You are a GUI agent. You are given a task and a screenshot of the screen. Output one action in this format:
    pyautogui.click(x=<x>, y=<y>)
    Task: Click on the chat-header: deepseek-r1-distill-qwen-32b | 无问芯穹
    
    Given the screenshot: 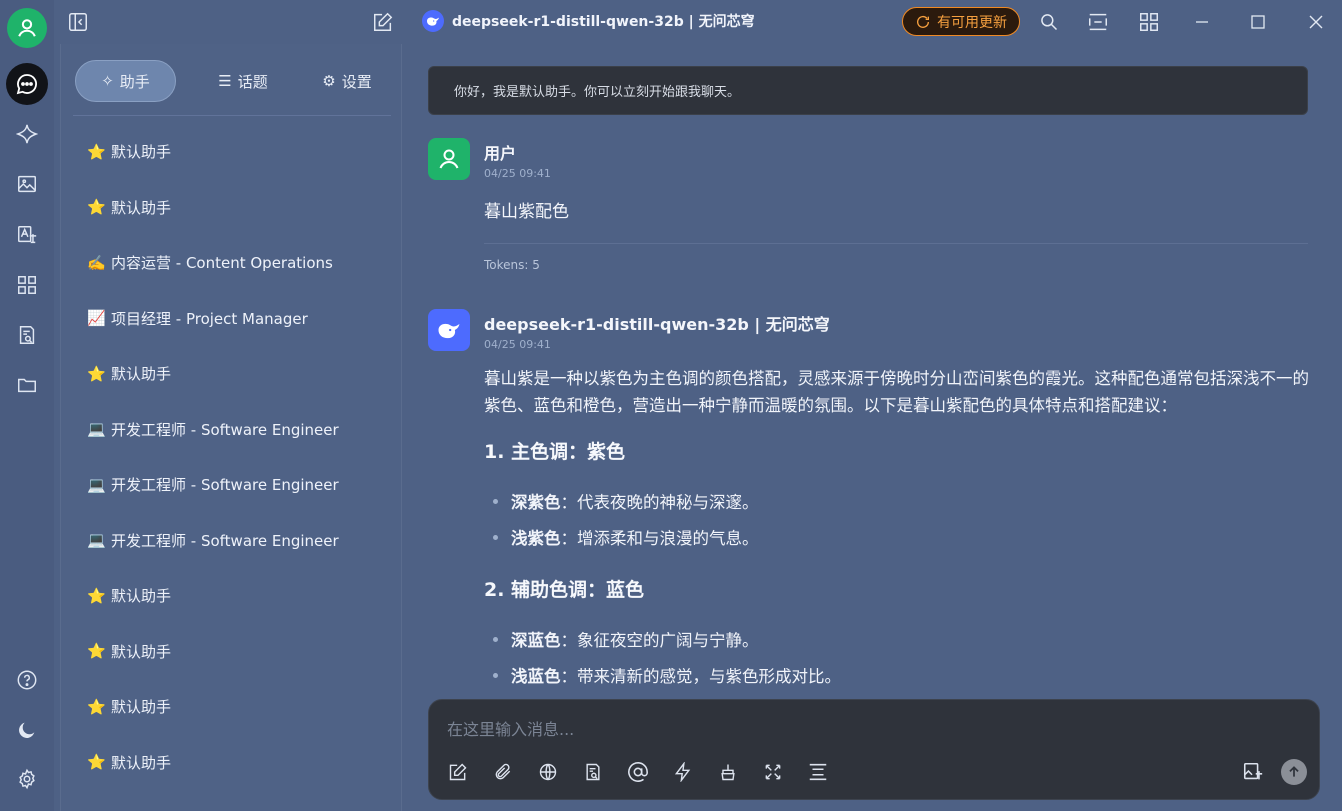 What is the action you would take?
    pyautogui.click(x=588, y=21)
    